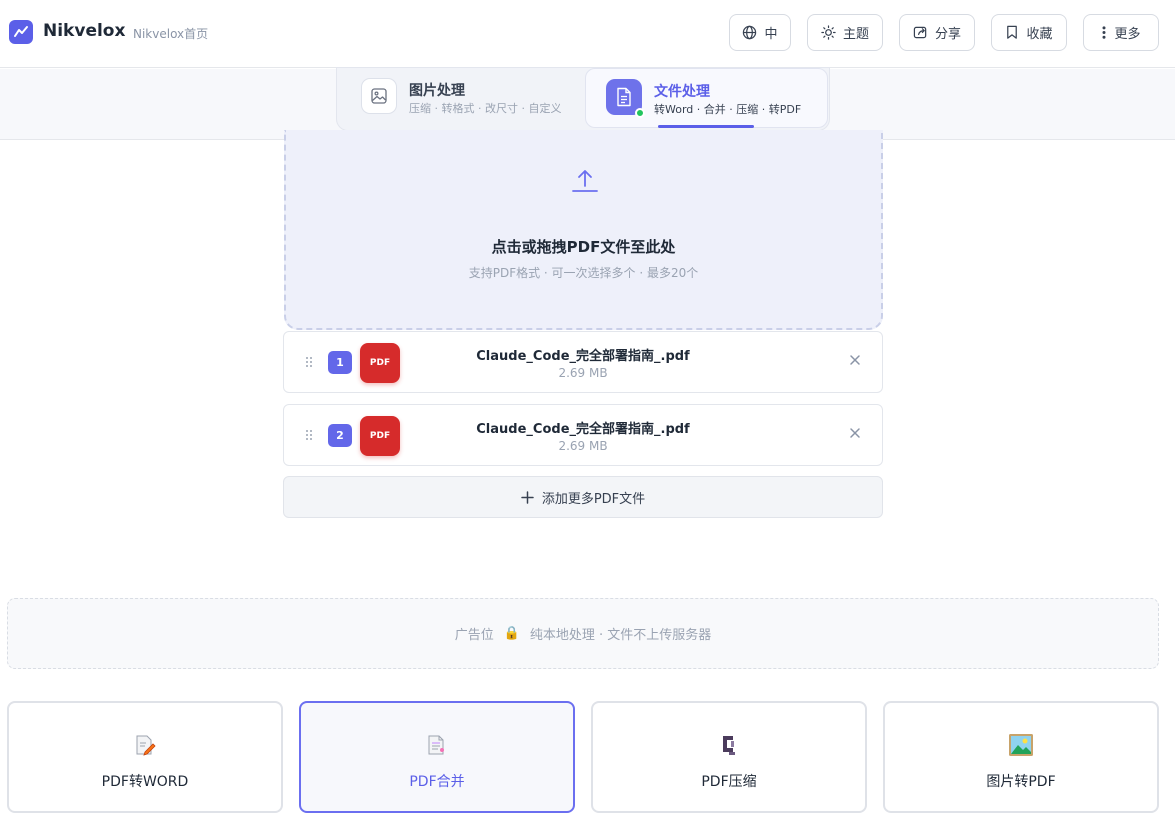 This screenshot has height=830, width=1175. Describe the element at coordinates (1127, 34) in the screenshot. I see `more-label: 更多` at that location.